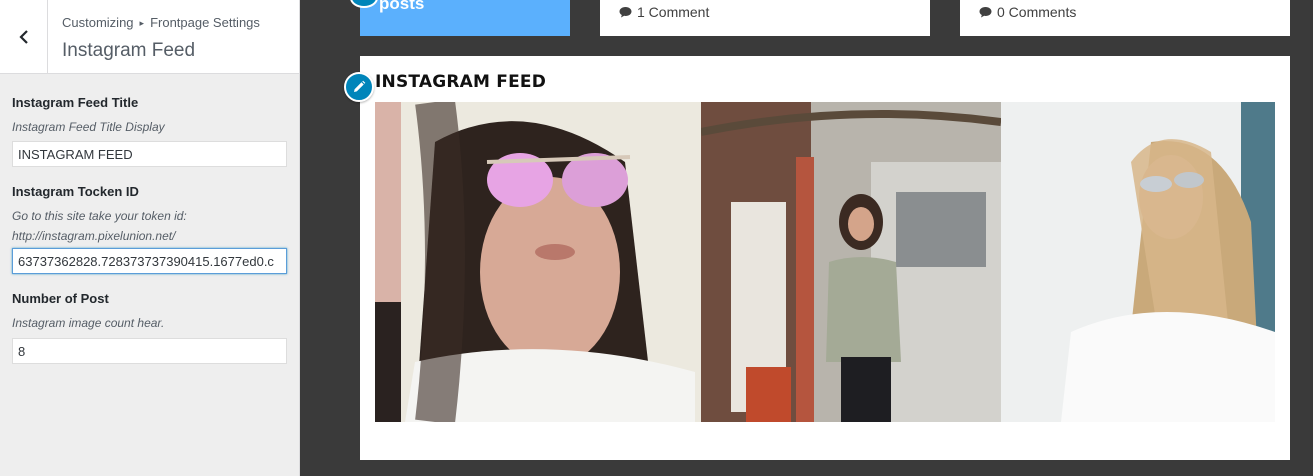  I want to click on posts-card: posts, so click(465, 18).